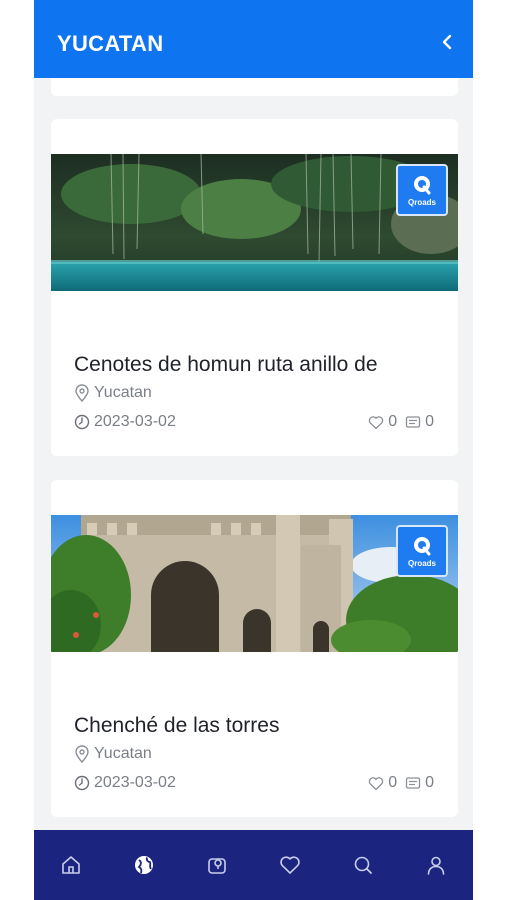 This screenshot has height=900, width=507. I want to click on tab-home, so click(71, 865).